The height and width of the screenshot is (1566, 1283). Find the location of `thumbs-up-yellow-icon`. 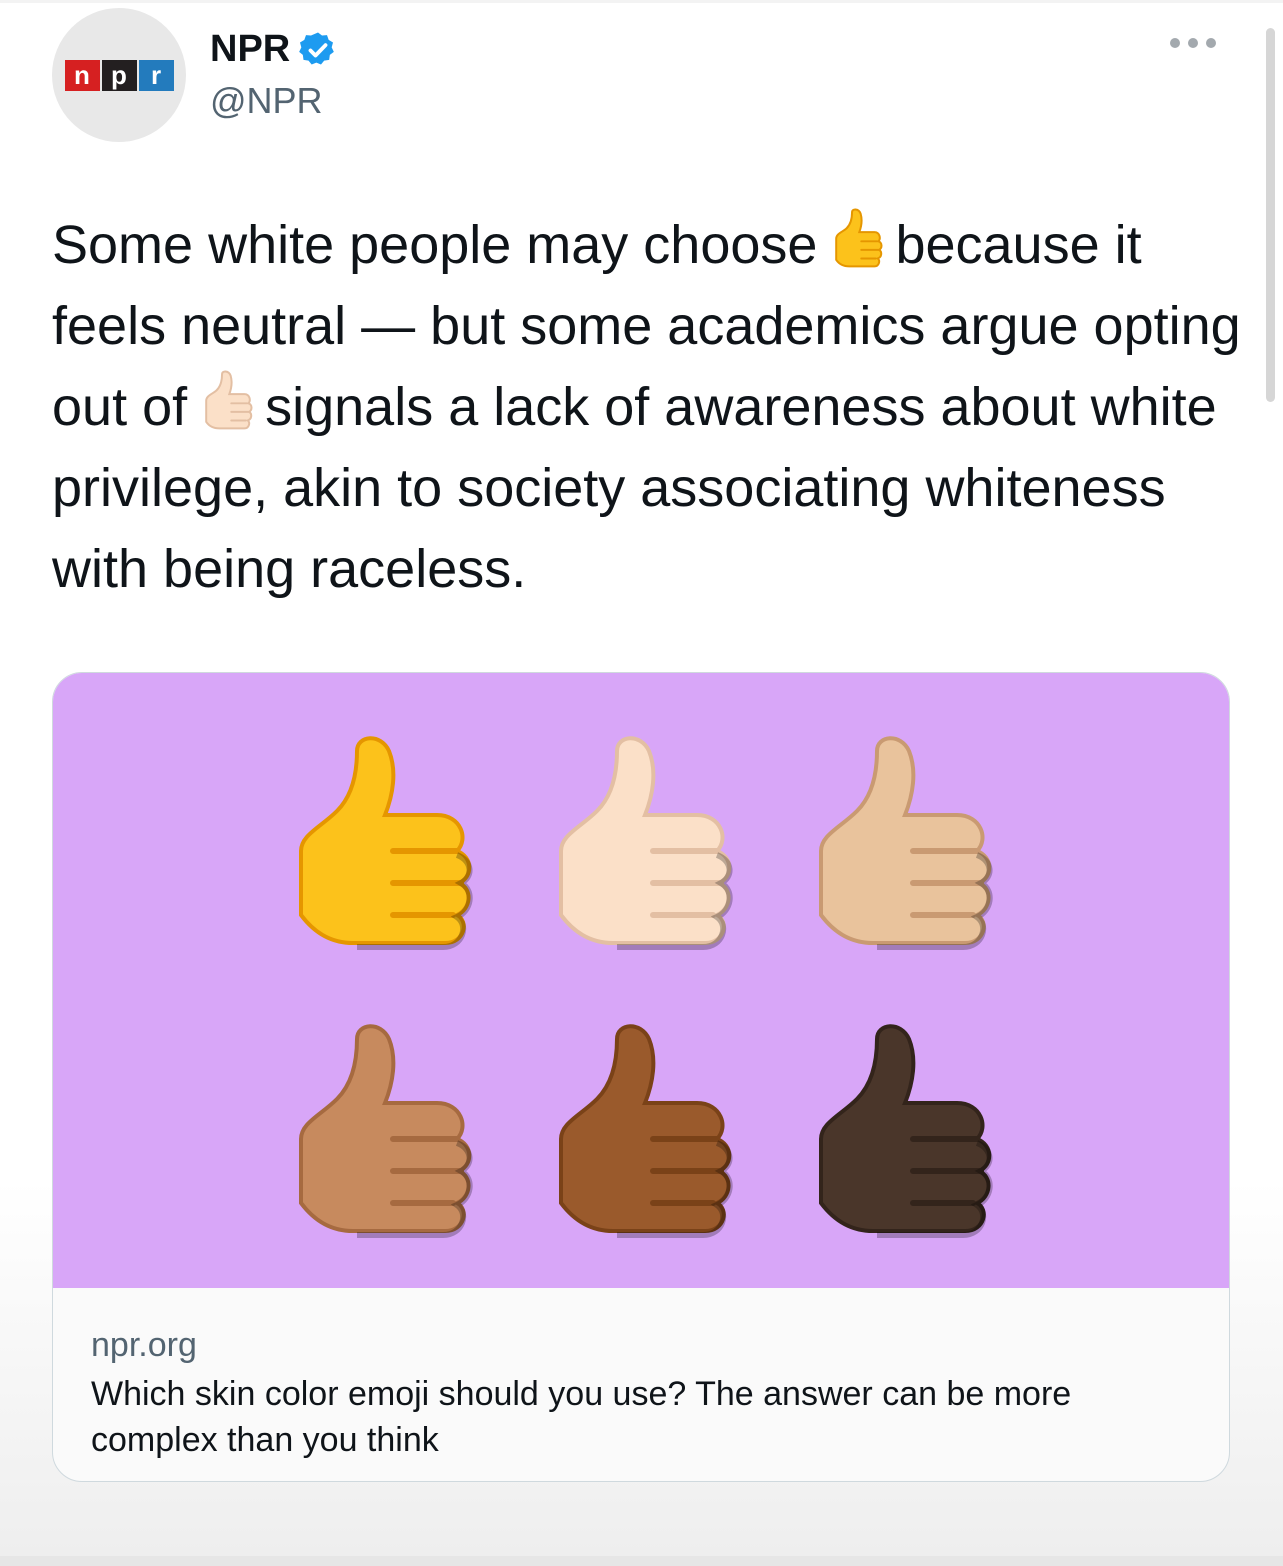

thumbs-up-yellow-icon is located at coordinates (385, 845).